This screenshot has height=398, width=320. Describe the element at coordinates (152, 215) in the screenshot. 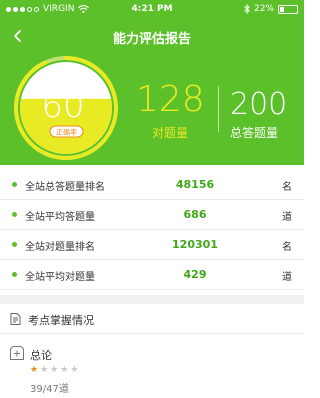

I see `stat-row: 全站平均答题量 686 道` at that location.